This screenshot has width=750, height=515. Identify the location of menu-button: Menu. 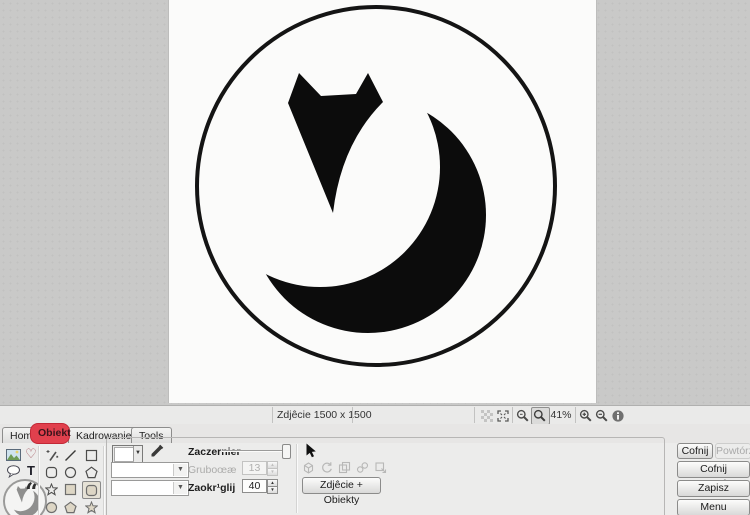
(713, 507).